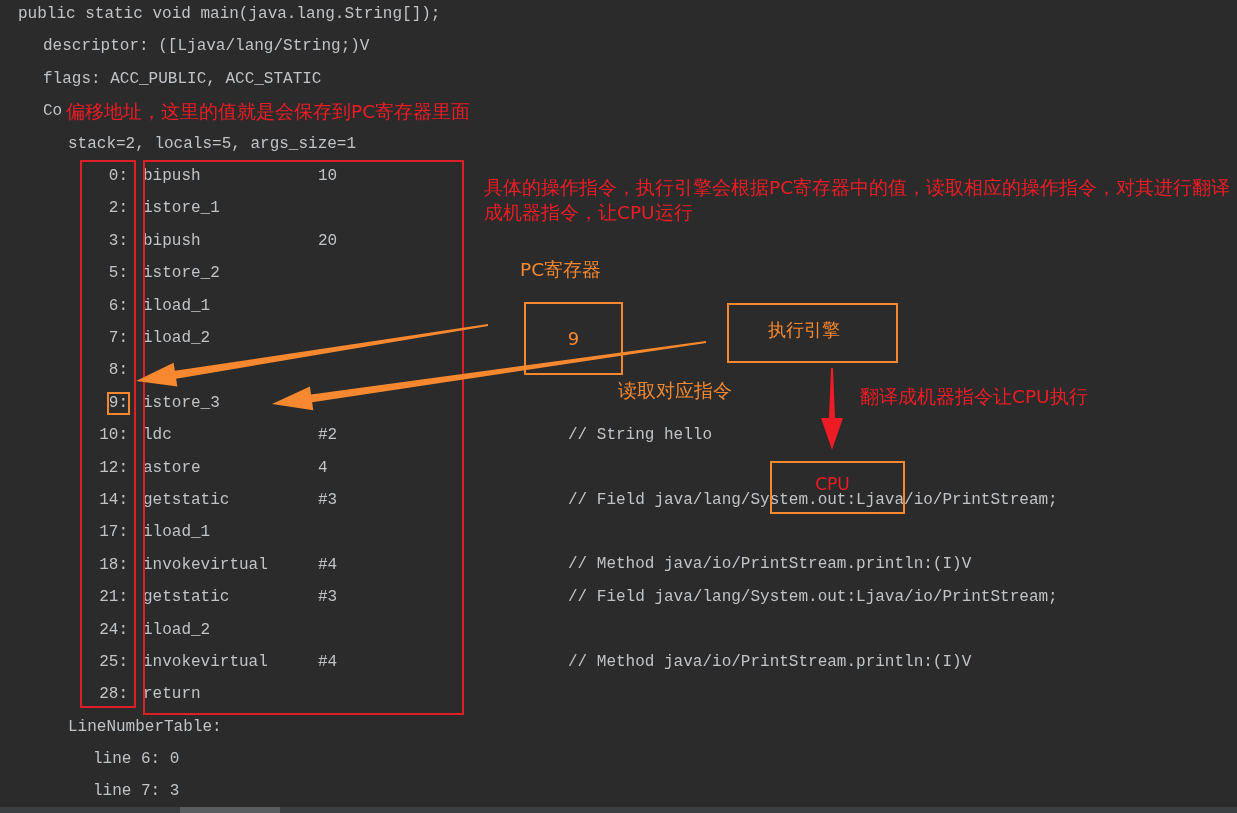 The height and width of the screenshot is (813, 1237). Describe the element at coordinates (181, 274) in the screenshot. I see `opcode: istore_2` at that location.